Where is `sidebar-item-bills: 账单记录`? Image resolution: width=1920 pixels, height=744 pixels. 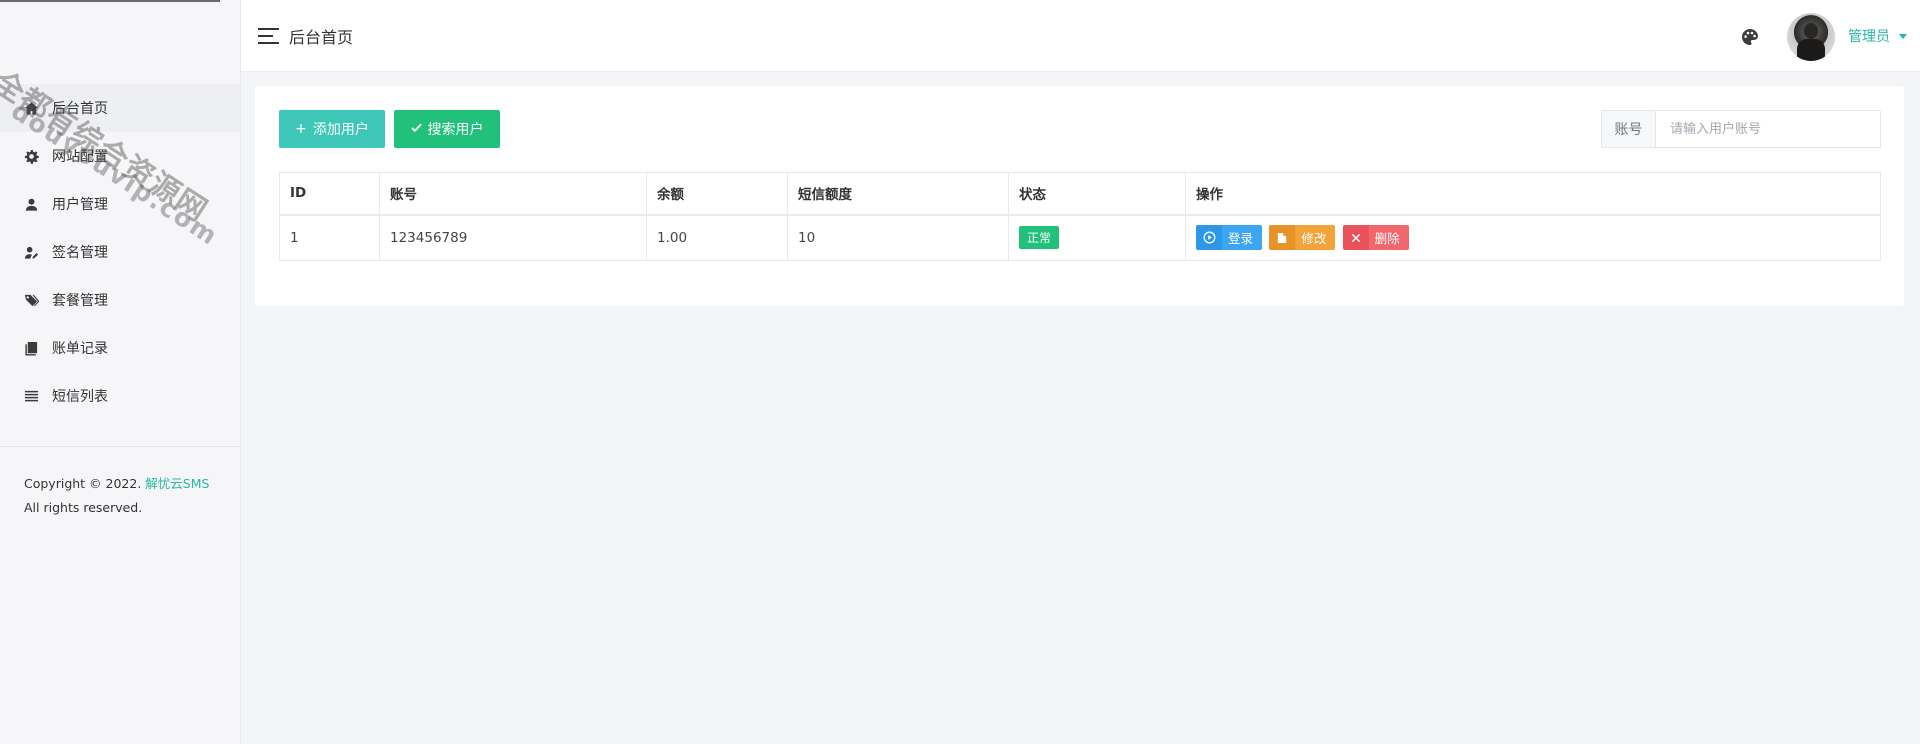 sidebar-item-bills: 账单记录 is located at coordinates (120, 348).